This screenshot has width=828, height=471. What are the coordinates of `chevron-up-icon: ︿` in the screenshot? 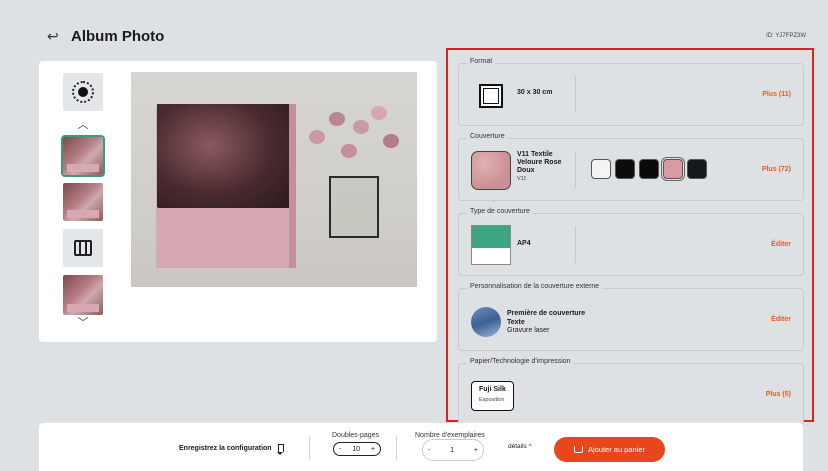 It's located at (83, 125).